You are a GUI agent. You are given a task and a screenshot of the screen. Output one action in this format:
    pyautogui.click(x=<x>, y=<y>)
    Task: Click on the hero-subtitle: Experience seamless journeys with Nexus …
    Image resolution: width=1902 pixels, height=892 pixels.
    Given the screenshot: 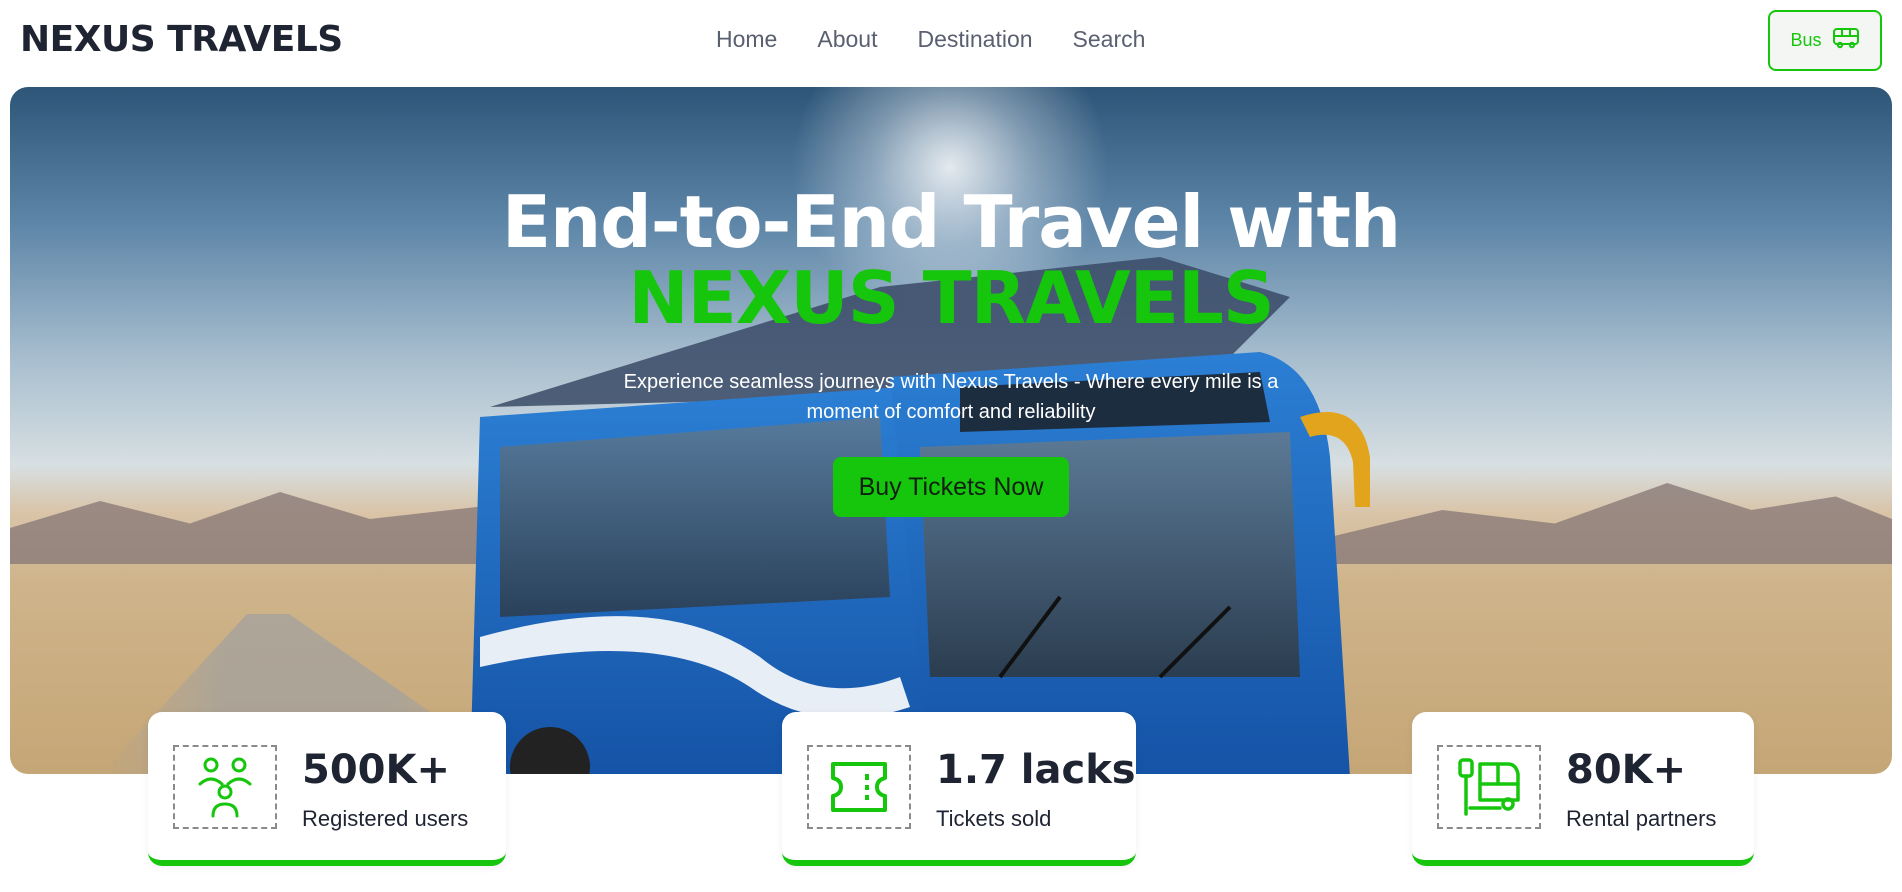 What is the action you would take?
    pyautogui.click(x=951, y=397)
    